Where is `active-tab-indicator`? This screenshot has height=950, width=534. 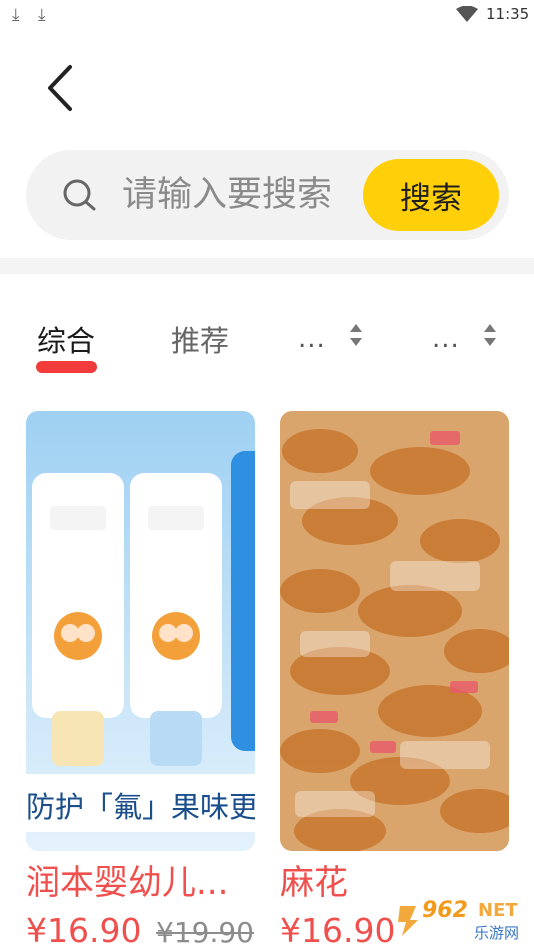 active-tab-indicator is located at coordinates (66, 367).